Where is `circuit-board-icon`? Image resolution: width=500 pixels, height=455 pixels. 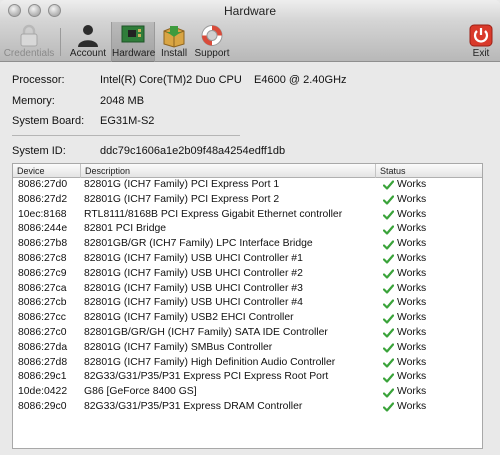
circuit-board-icon is located at coordinates (133, 36).